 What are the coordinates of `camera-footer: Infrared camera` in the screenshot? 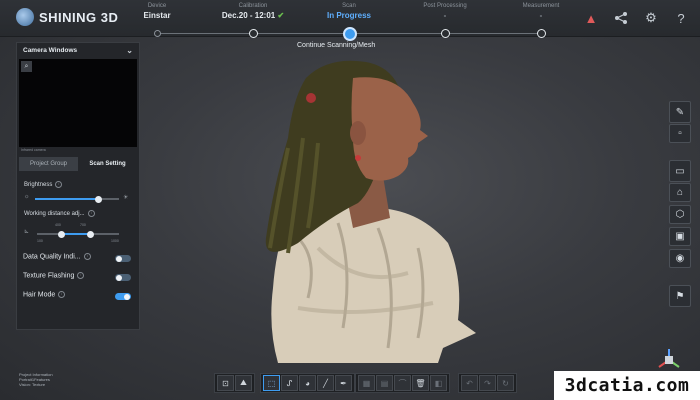 It's located at (33, 150).